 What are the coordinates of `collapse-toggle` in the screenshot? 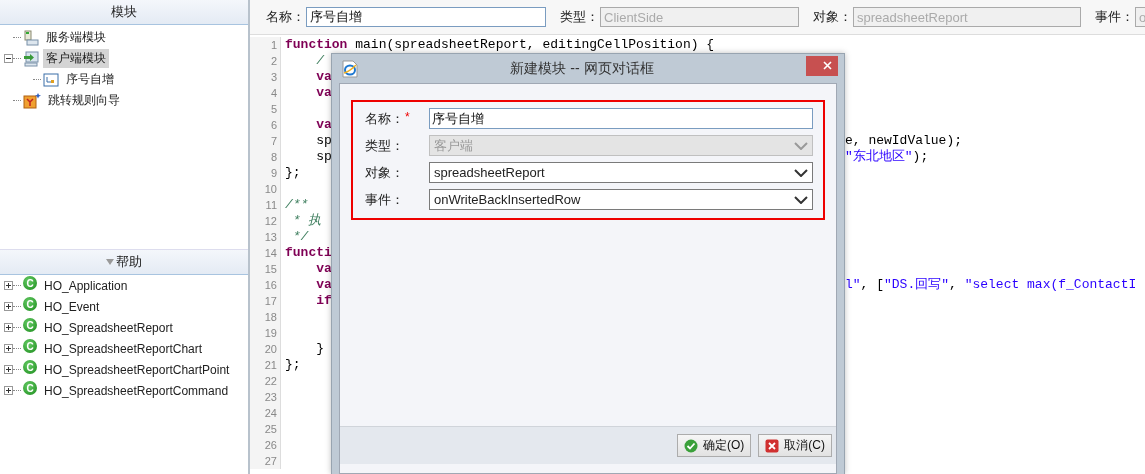 It's located at (8, 58).